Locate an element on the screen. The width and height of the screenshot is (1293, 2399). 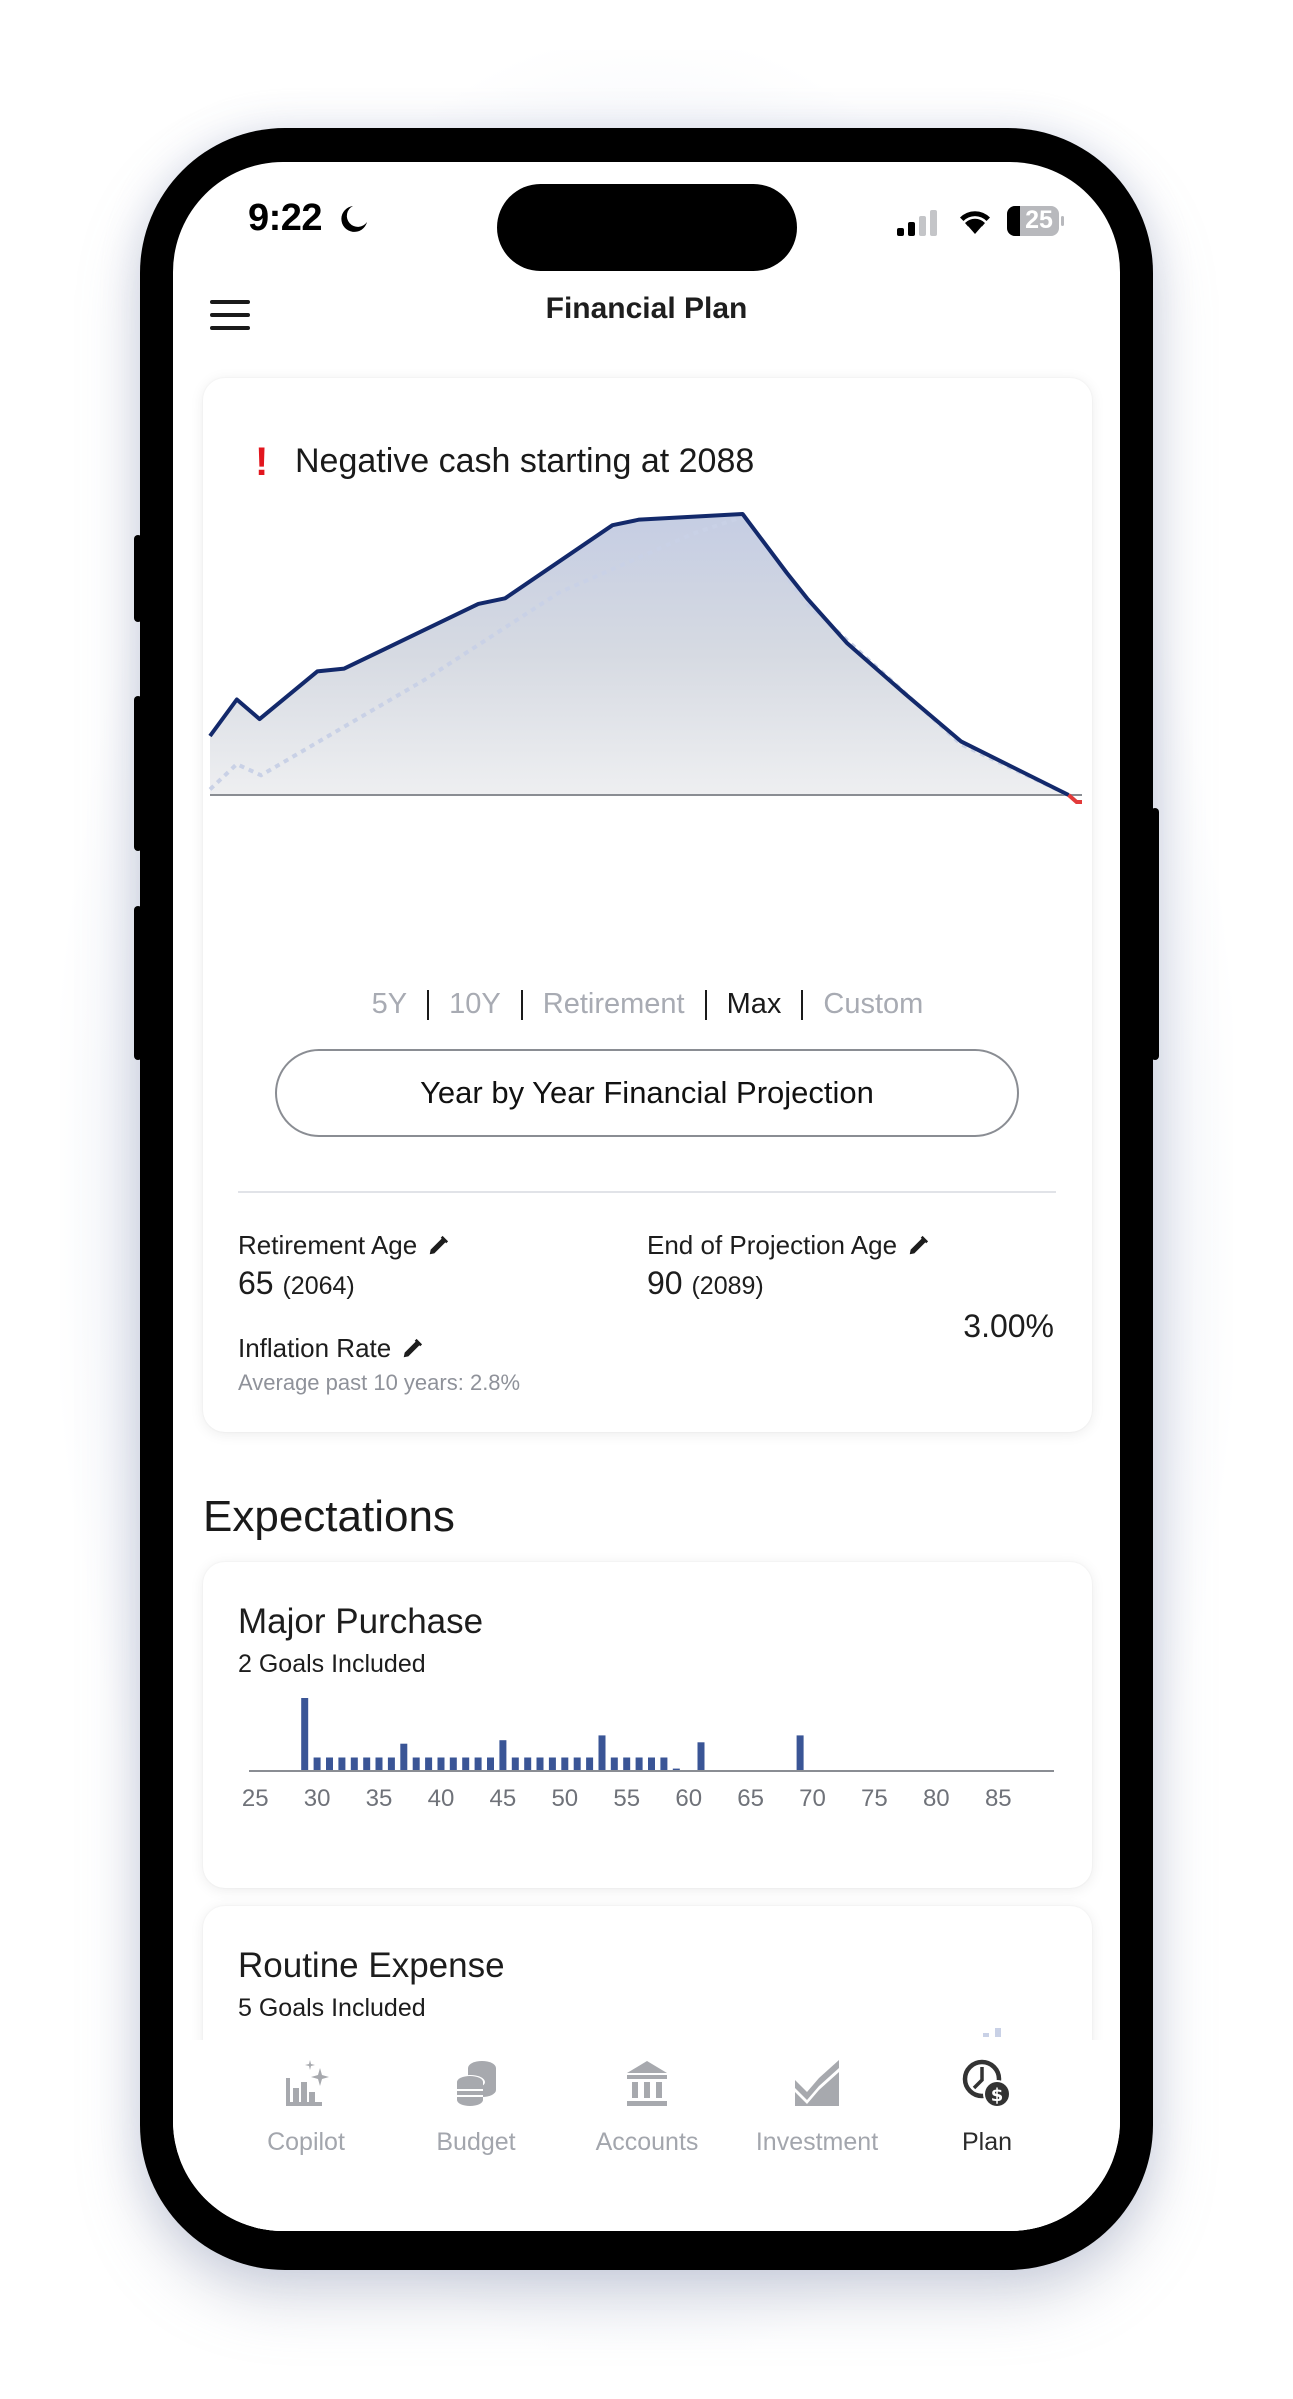
nav-item-investment: Investment is located at coordinates (817, 2107).